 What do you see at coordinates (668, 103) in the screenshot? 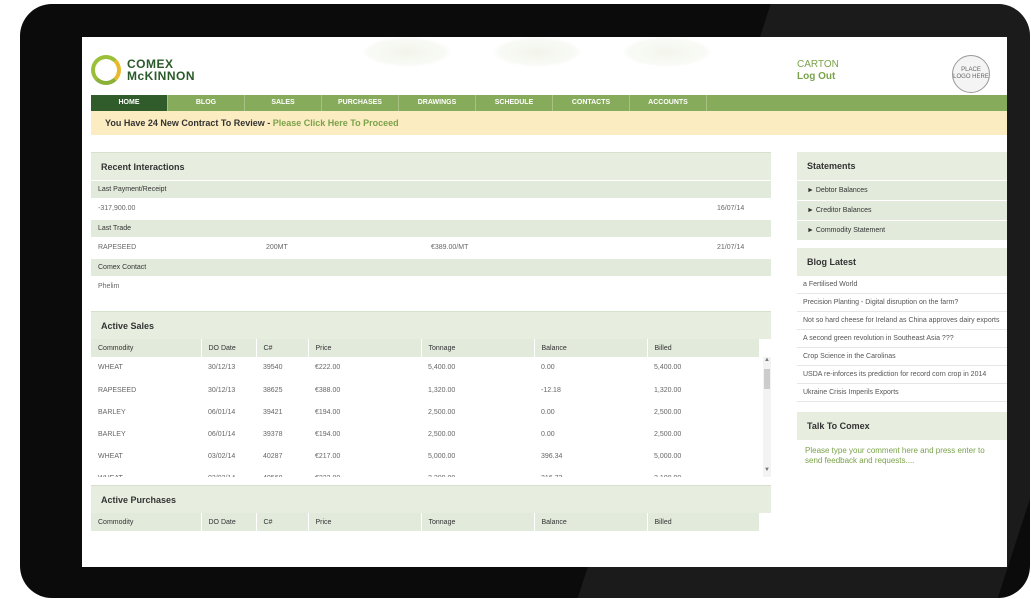
I see `nav-accounts: ACCOUNTS` at bounding box center [668, 103].